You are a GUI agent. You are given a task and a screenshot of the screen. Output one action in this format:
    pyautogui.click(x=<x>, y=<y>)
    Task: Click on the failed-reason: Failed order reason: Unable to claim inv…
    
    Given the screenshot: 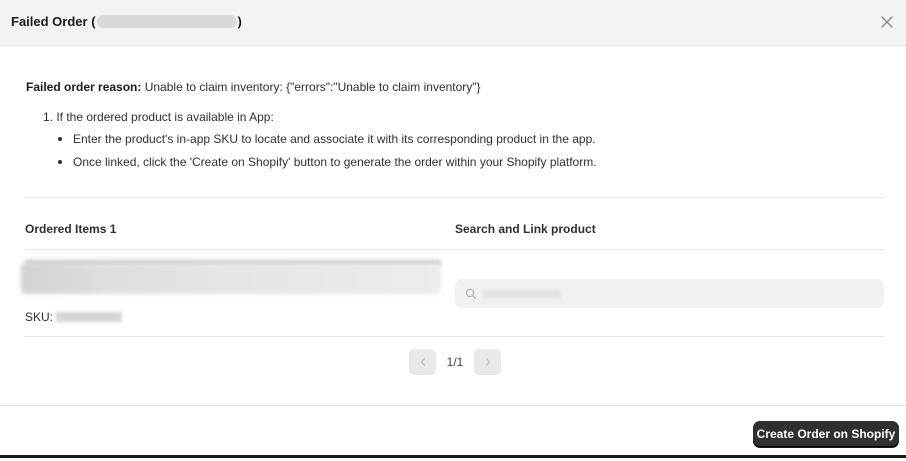 What is the action you would take?
    pyautogui.click(x=253, y=87)
    